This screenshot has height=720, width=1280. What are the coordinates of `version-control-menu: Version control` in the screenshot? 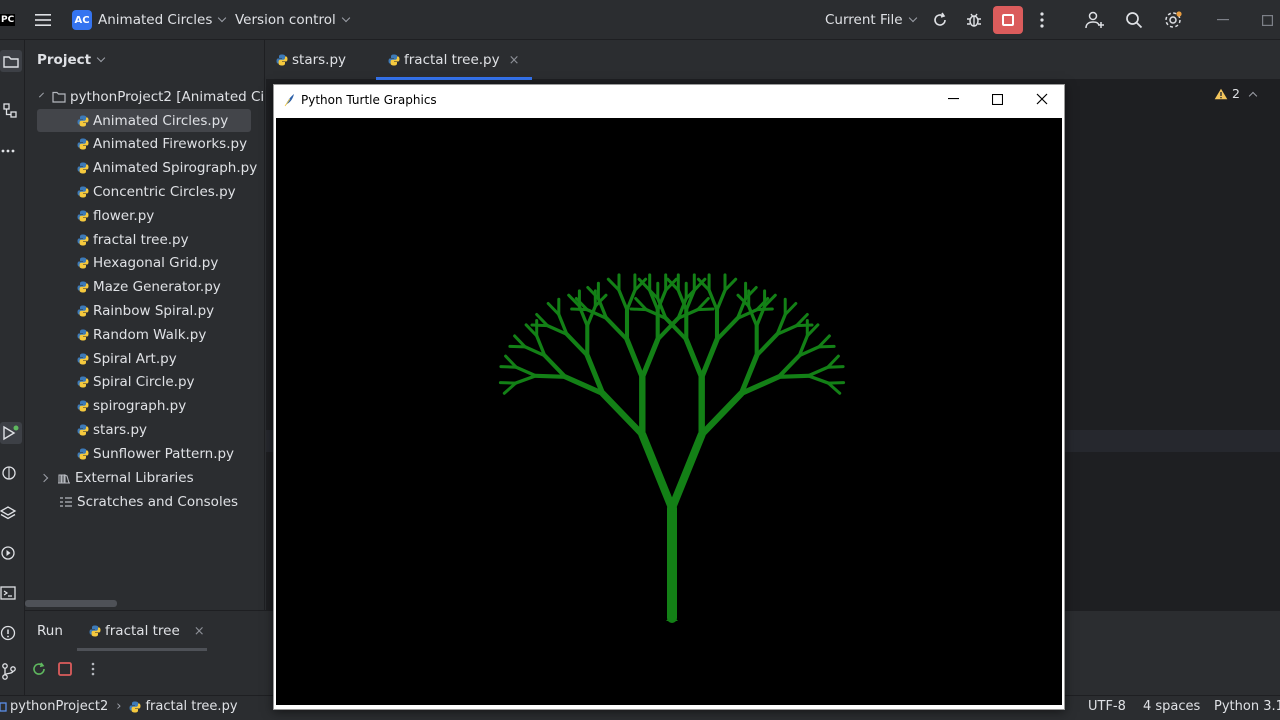 It's located at (292, 20).